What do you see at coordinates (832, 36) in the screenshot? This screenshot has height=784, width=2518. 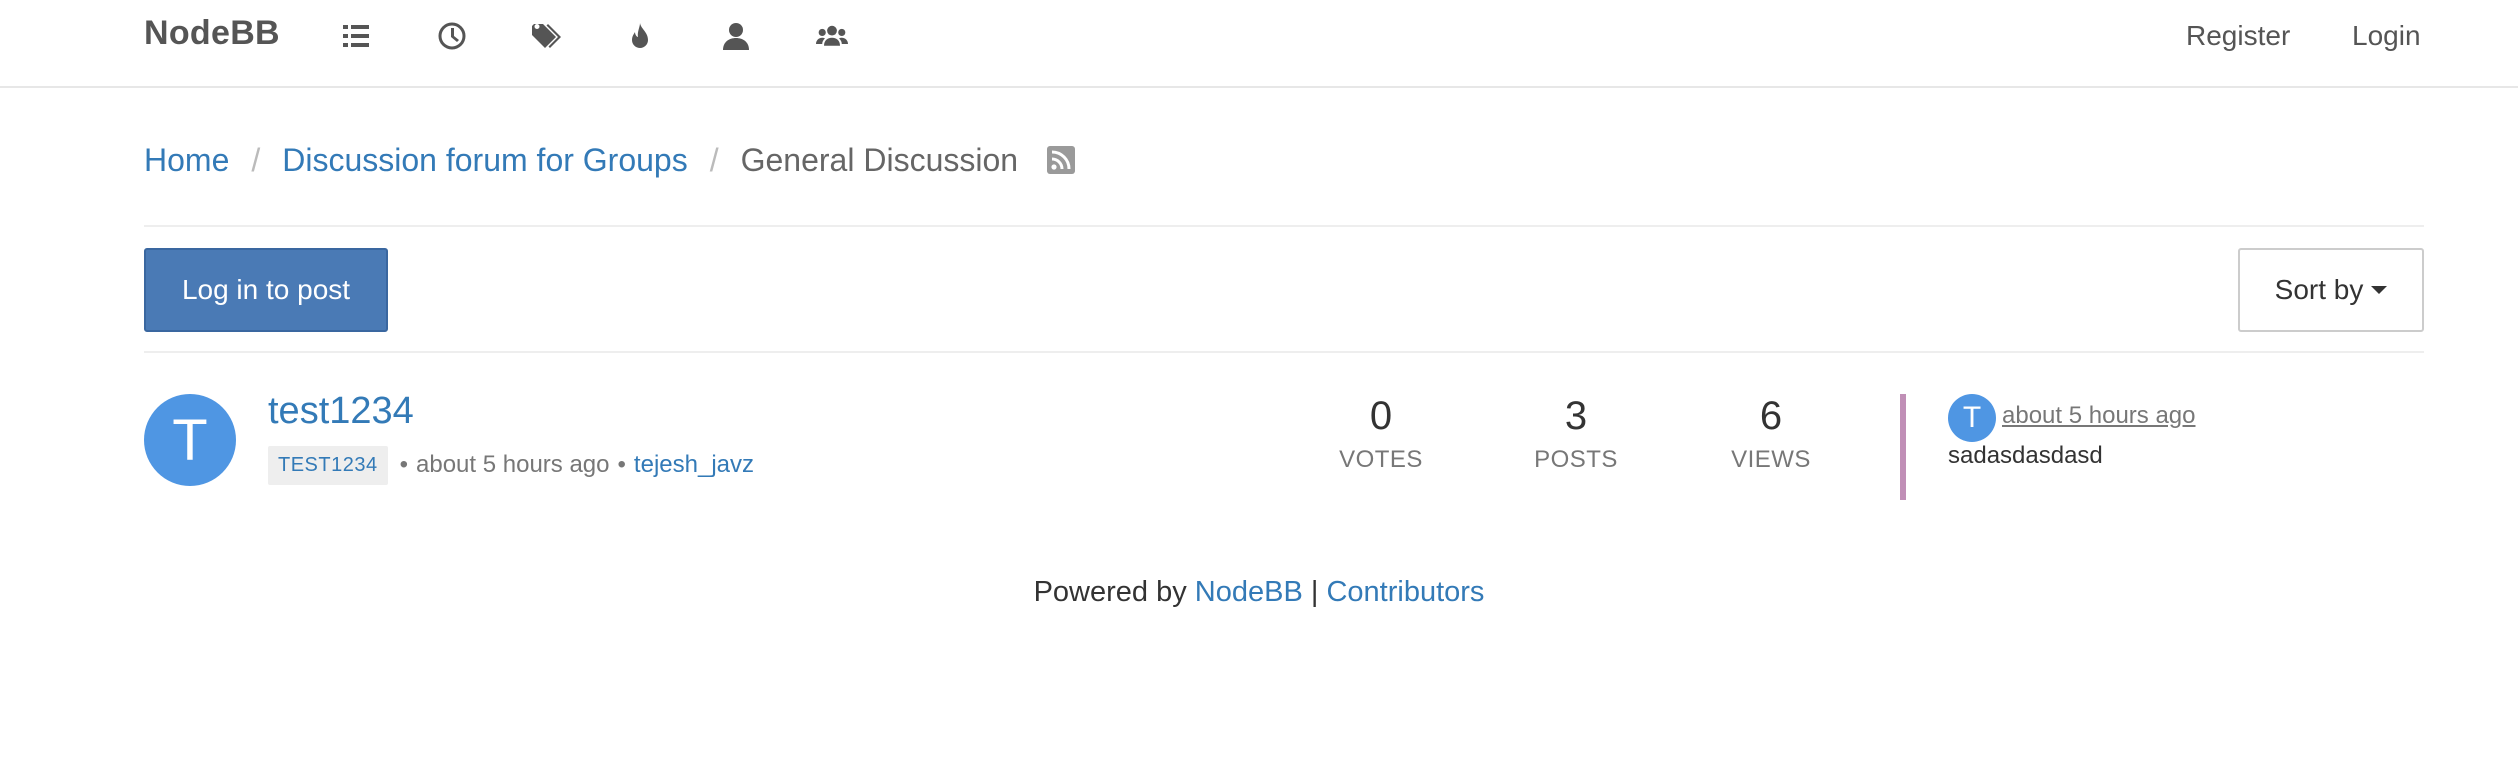 I see `groups-icon` at bounding box center [832, 36].